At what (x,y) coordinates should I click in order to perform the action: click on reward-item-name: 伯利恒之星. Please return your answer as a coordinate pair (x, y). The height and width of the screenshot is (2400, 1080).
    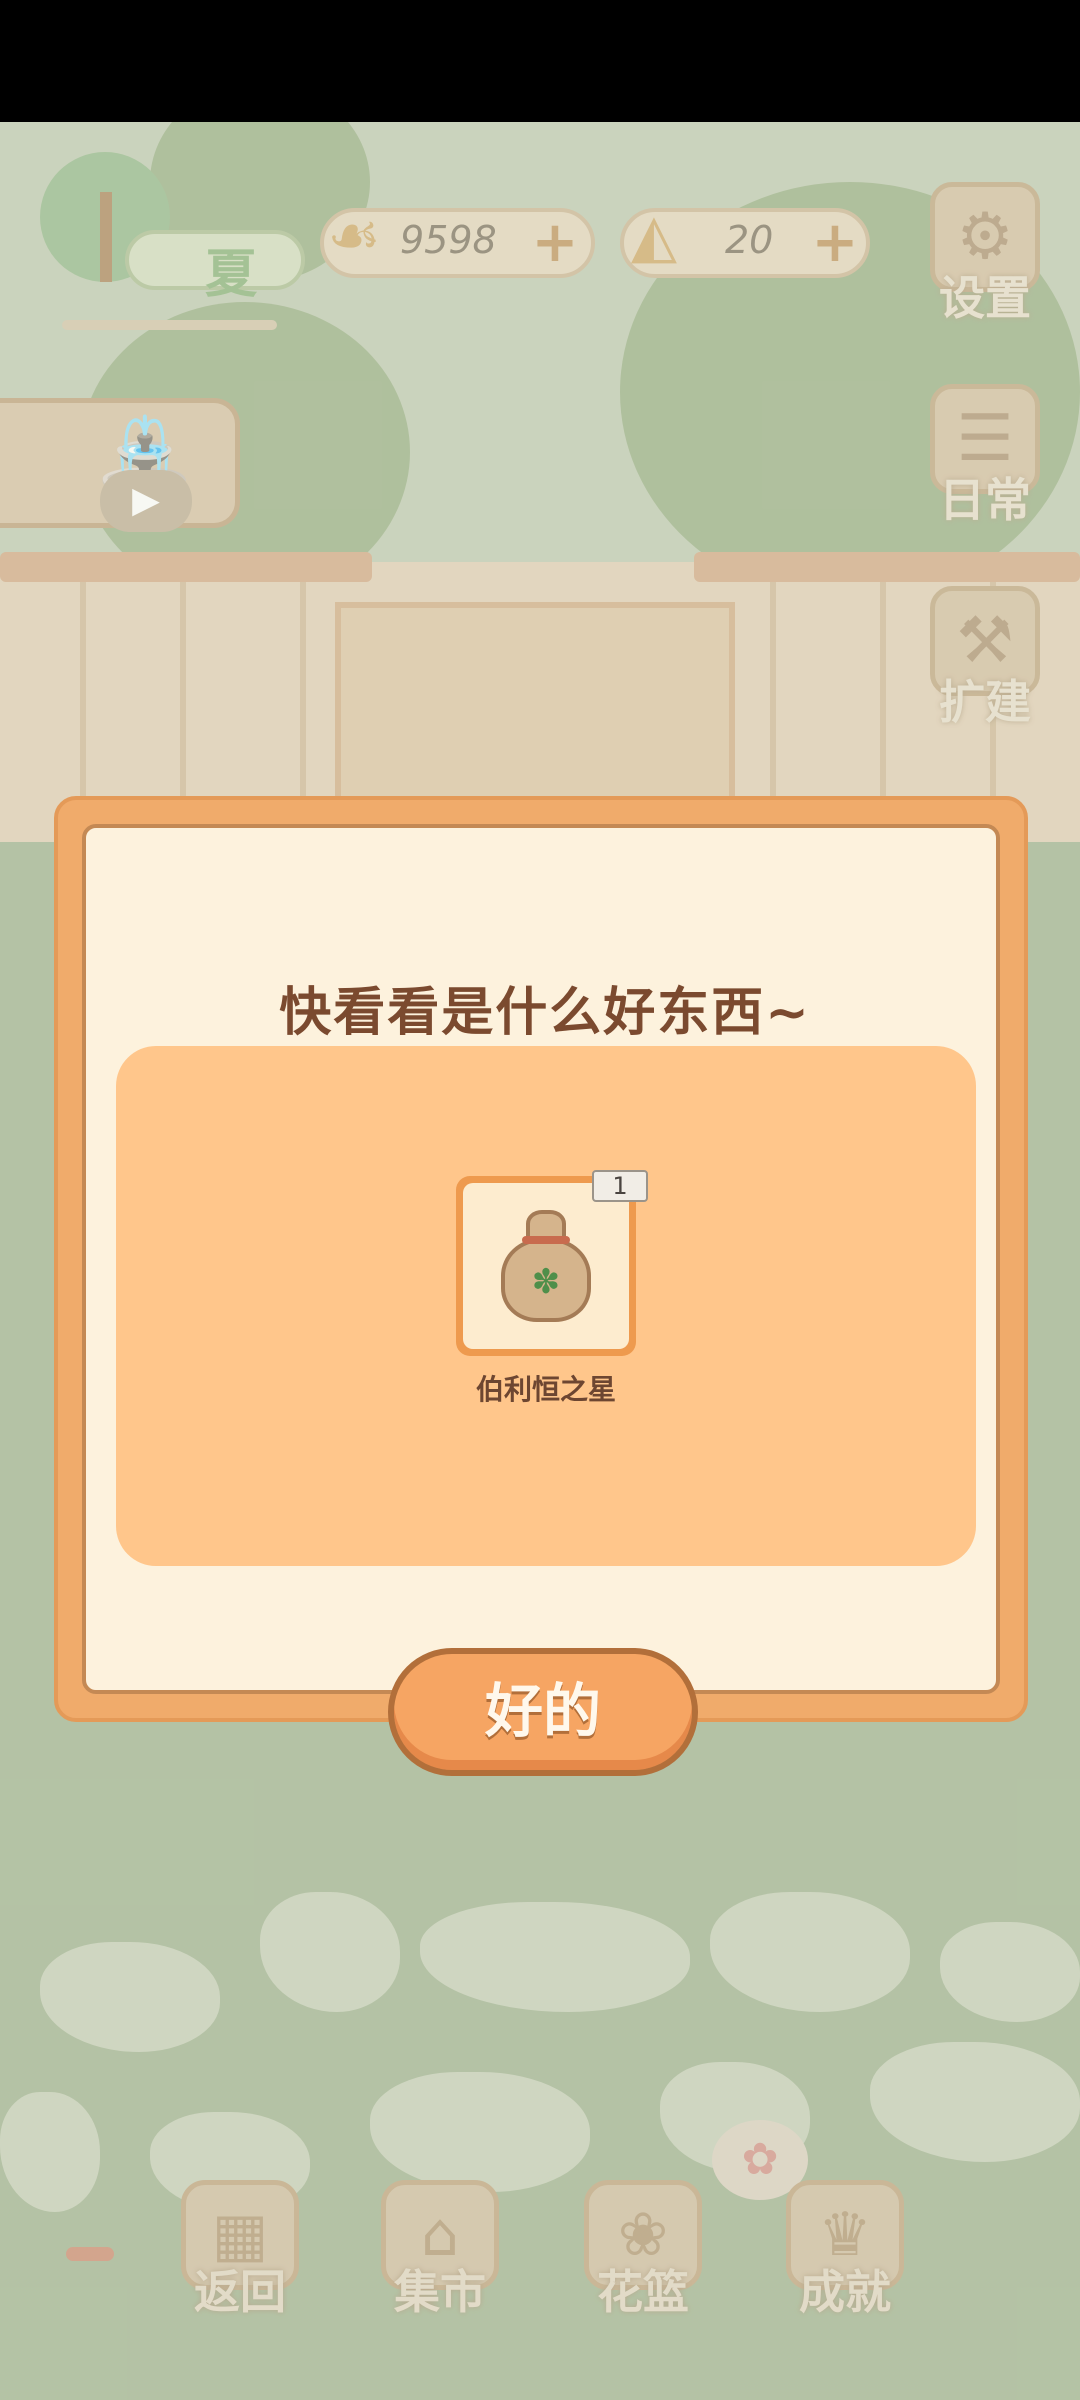
    Looking at the image, I should click on (545, 1389).